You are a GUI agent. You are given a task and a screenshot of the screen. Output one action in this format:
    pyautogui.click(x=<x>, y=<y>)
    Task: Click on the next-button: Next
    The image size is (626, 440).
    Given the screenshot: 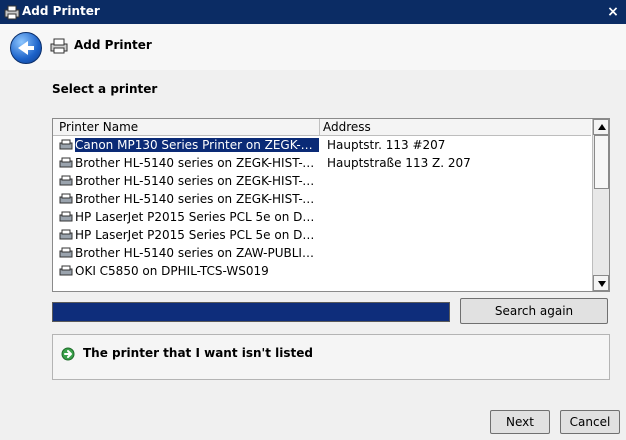 What is the action you would take?
    pyautogui.click(x=520, y=422)
    